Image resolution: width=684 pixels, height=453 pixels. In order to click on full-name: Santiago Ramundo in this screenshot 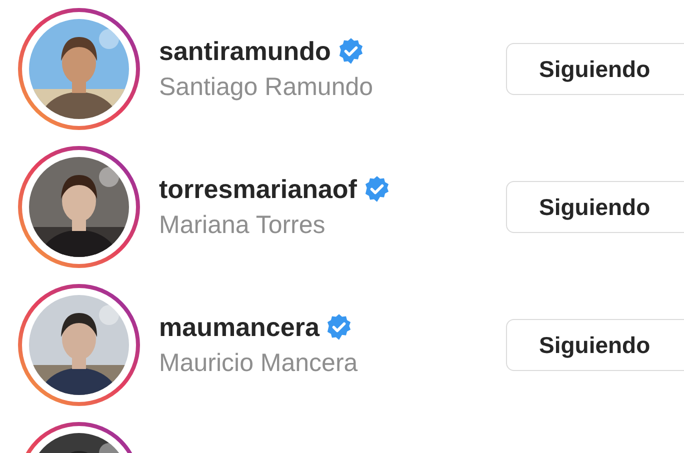, I will do `click(266, 87)`.